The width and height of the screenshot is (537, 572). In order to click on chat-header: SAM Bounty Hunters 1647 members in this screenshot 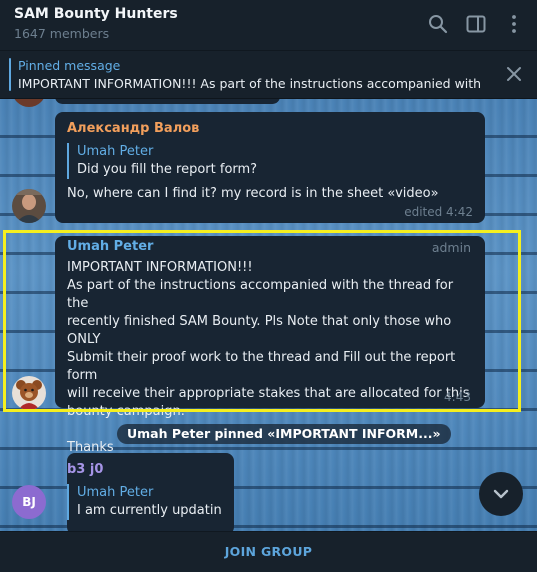, I will do `click(268, 25)`.